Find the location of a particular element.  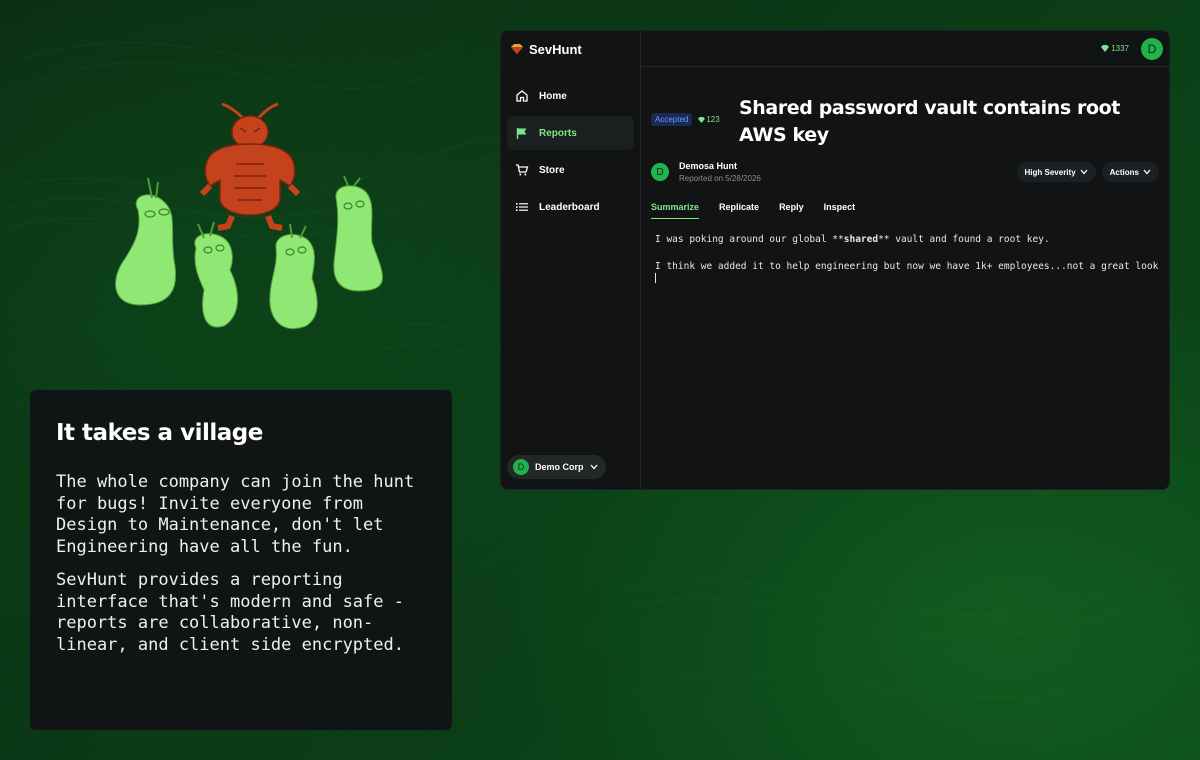

severity-dropdown: High Severity is located at coordinates (1056, 172).